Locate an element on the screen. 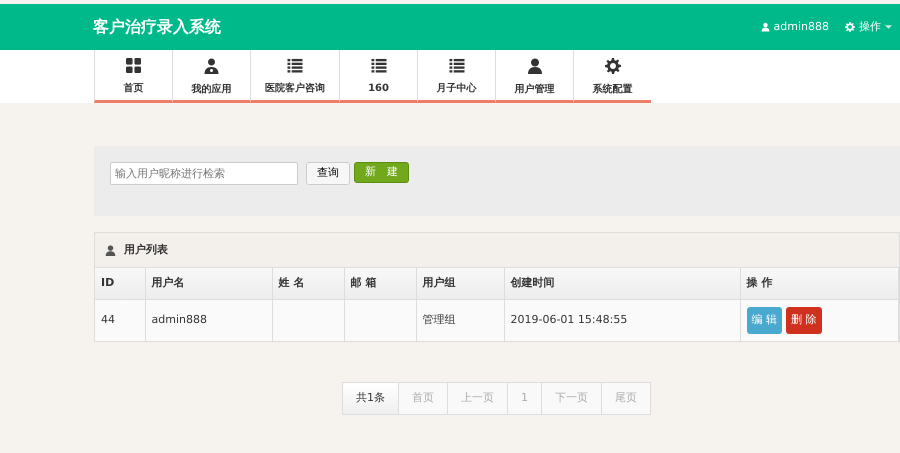  nav-tab: 160 is located at coordinates (378, 76).